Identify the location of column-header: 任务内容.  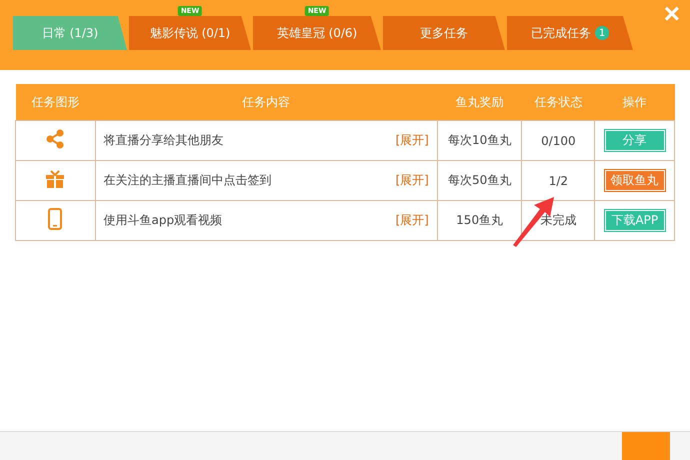
(266, 102).